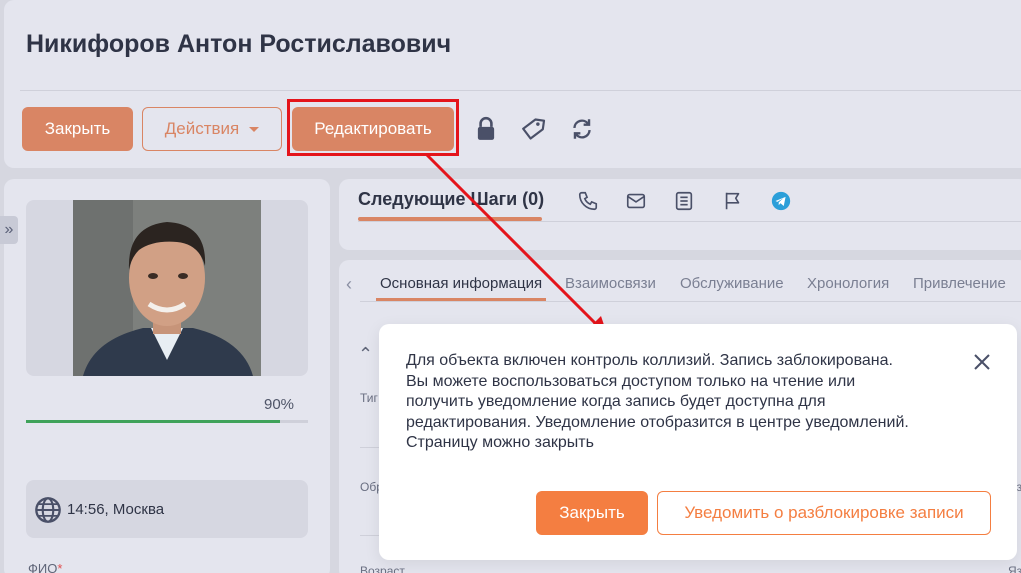 This screenshot has width=1021, height=573. I want to click on local-time-text: 14:56, Москва, so click(115, 509).